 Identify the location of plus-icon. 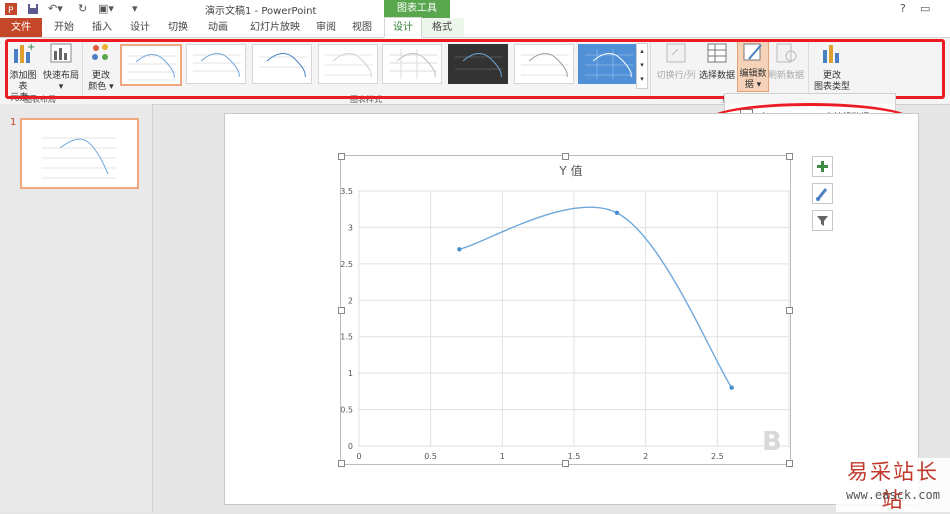
(822, 166).